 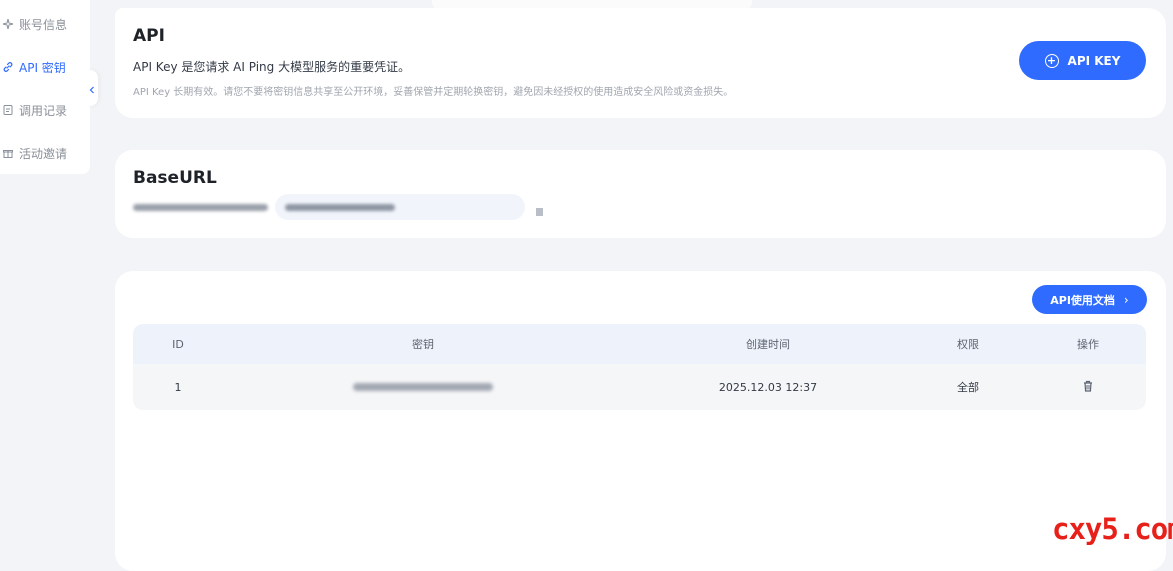 I want to click on redacted-url-value, so click(x=340, y=207).